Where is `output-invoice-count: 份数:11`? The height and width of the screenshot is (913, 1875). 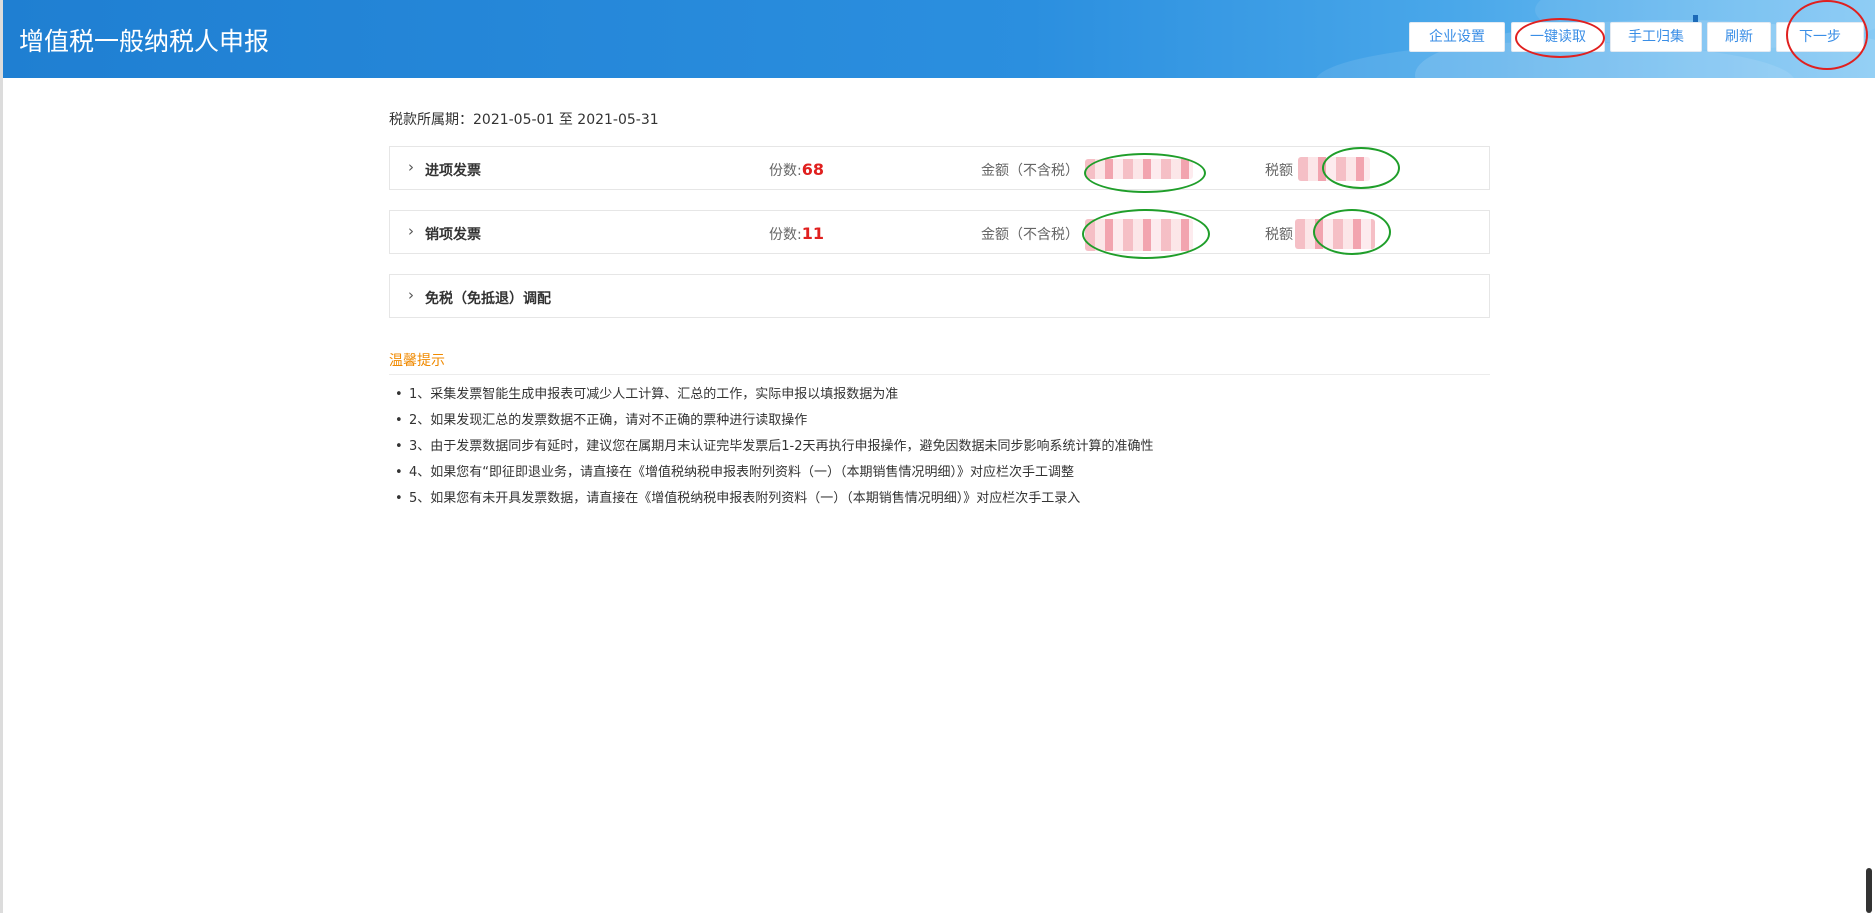
output-invoice-count: 份数:11 is located at coordinates (796, 234).